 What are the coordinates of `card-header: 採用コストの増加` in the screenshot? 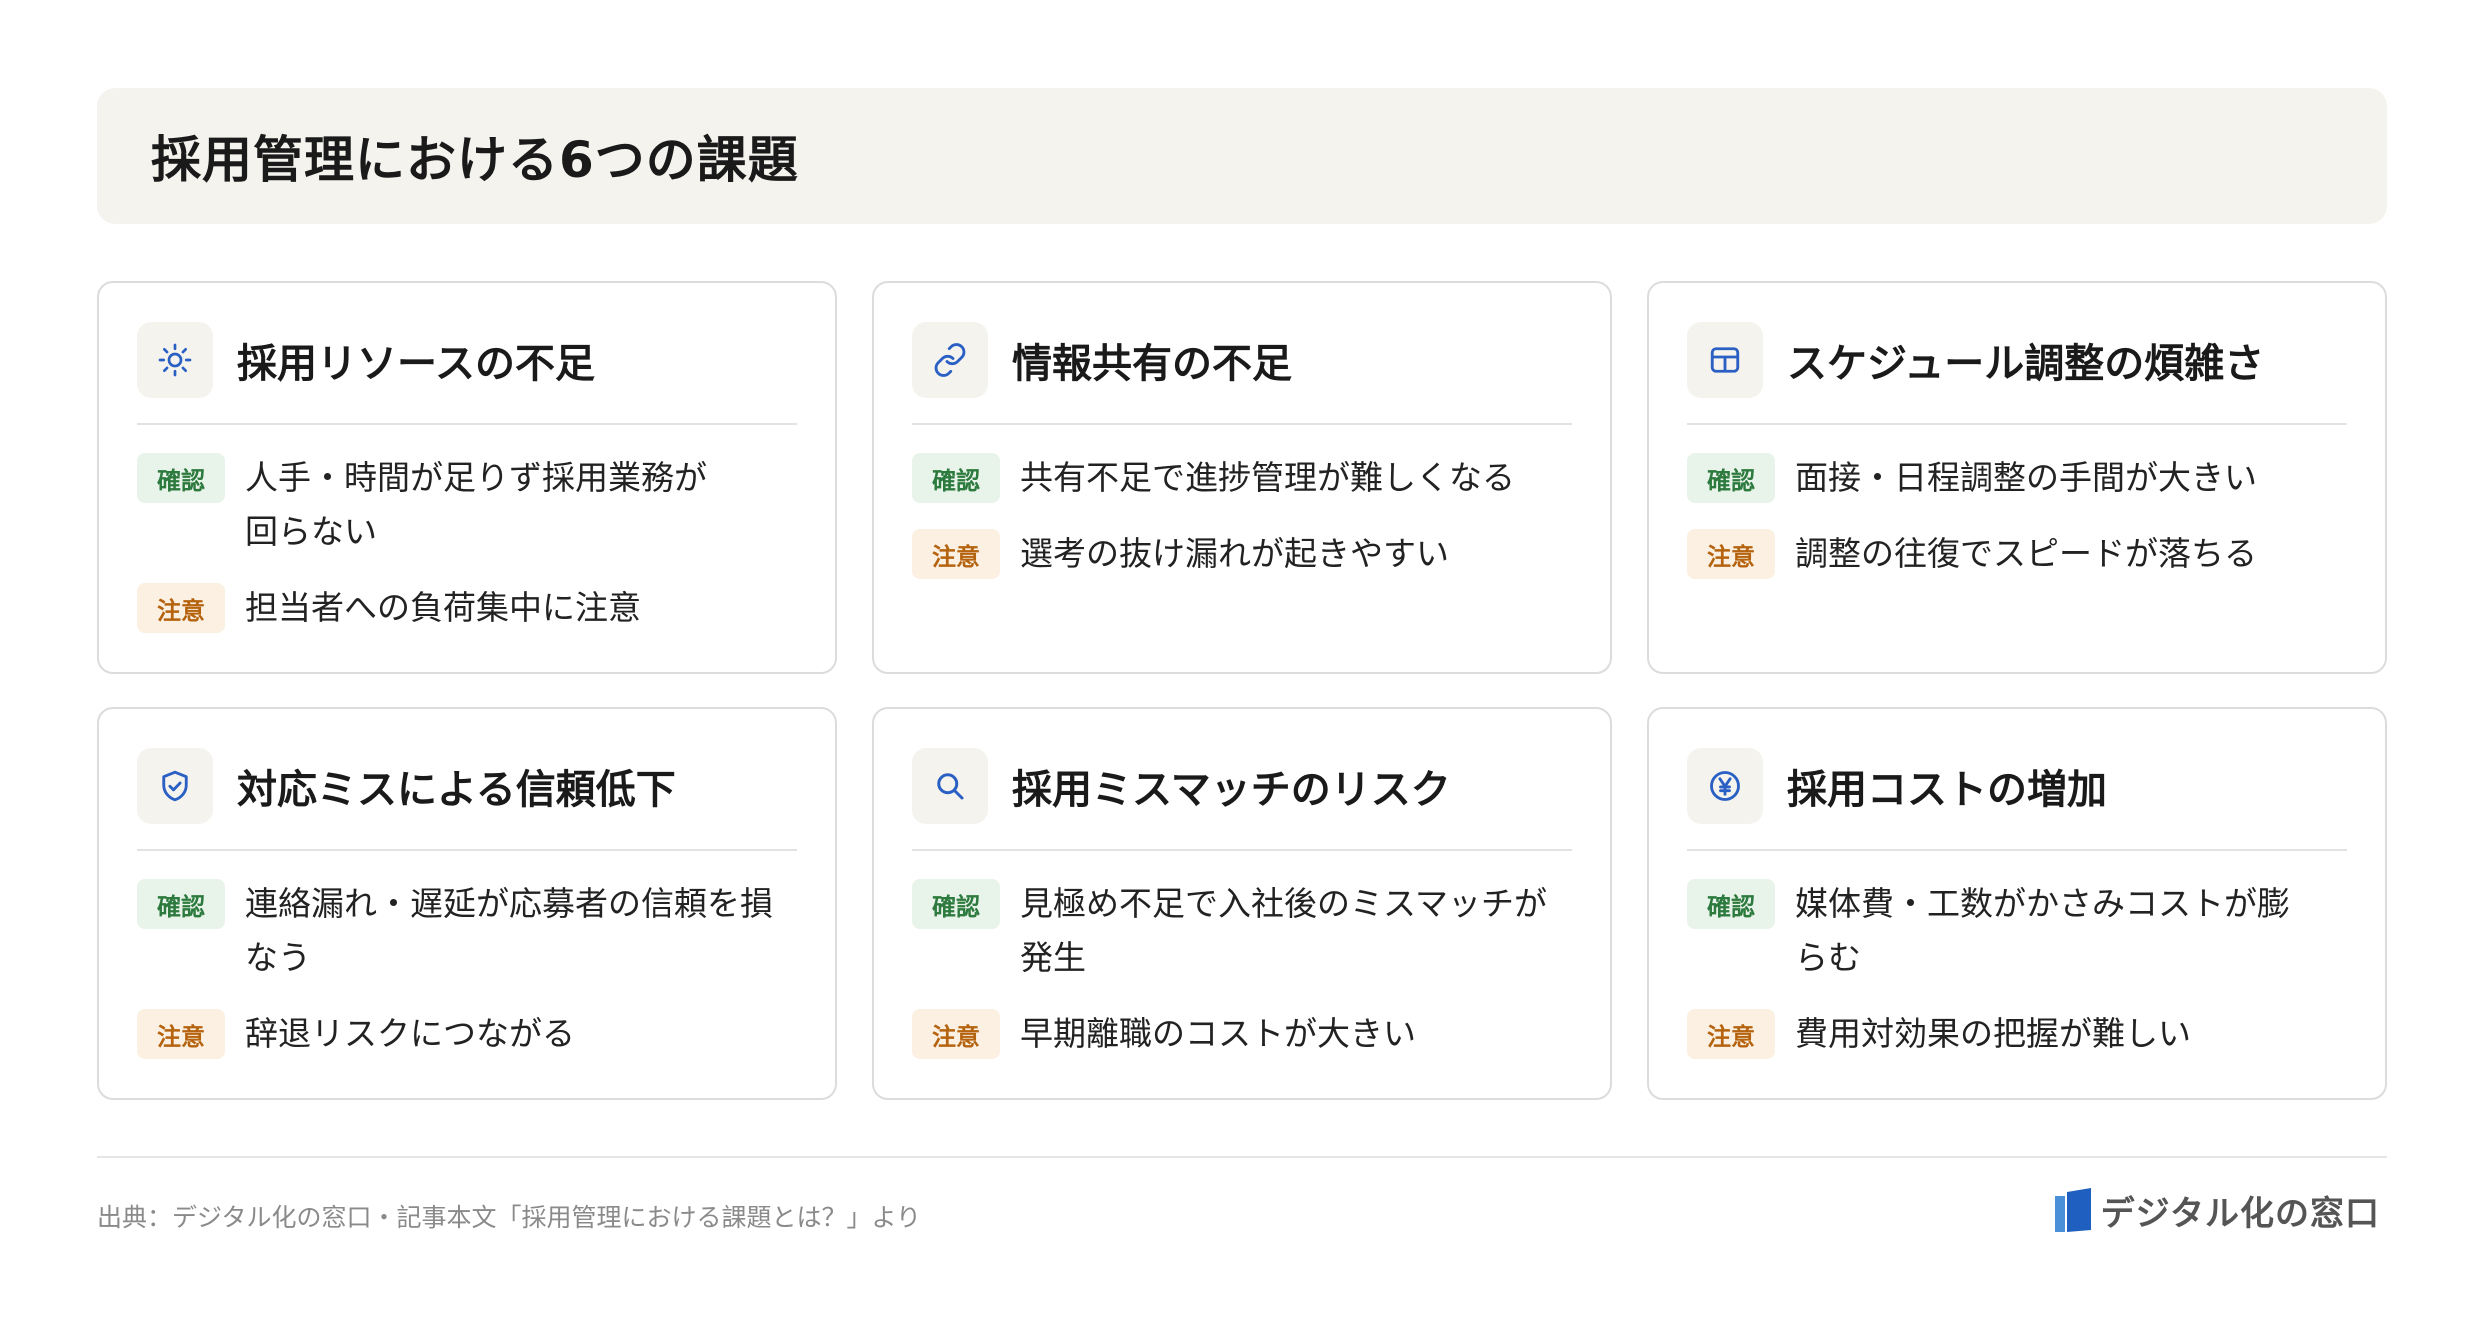 It's located at (2017, 786).